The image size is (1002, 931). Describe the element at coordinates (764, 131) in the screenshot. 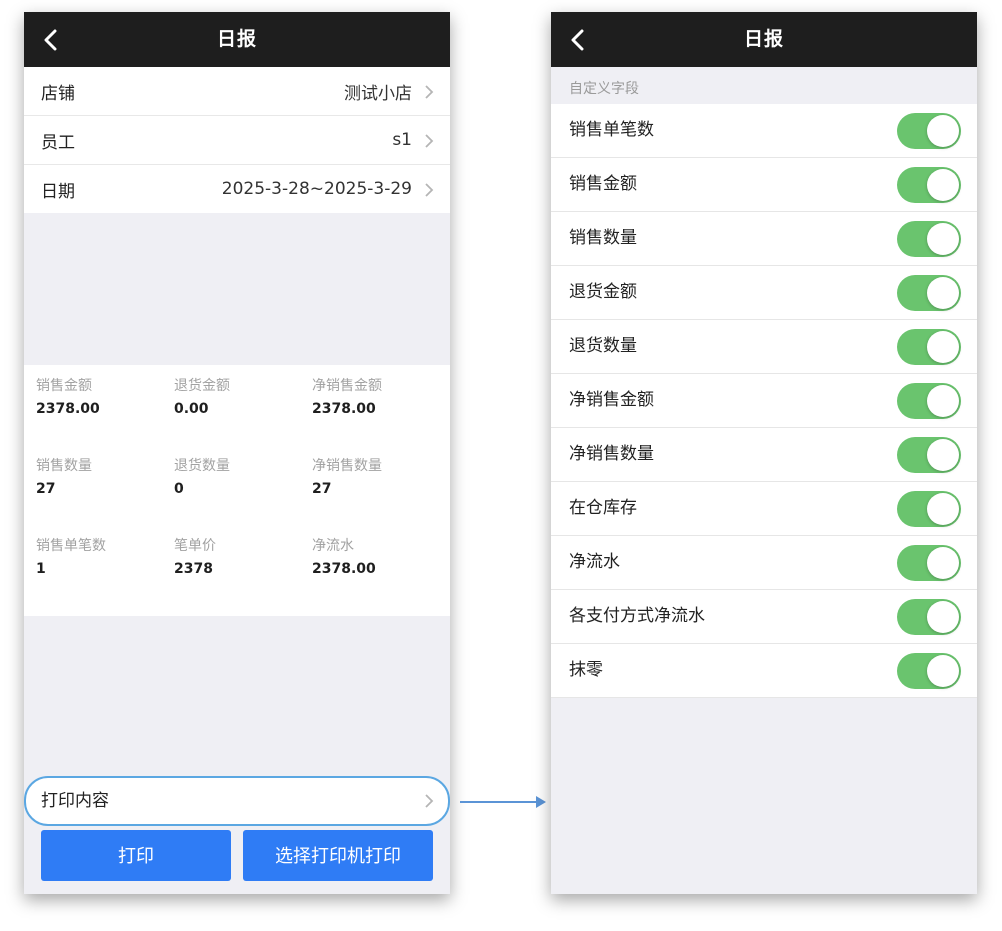

I see `toggle-row: 销售单笔数` at that location.